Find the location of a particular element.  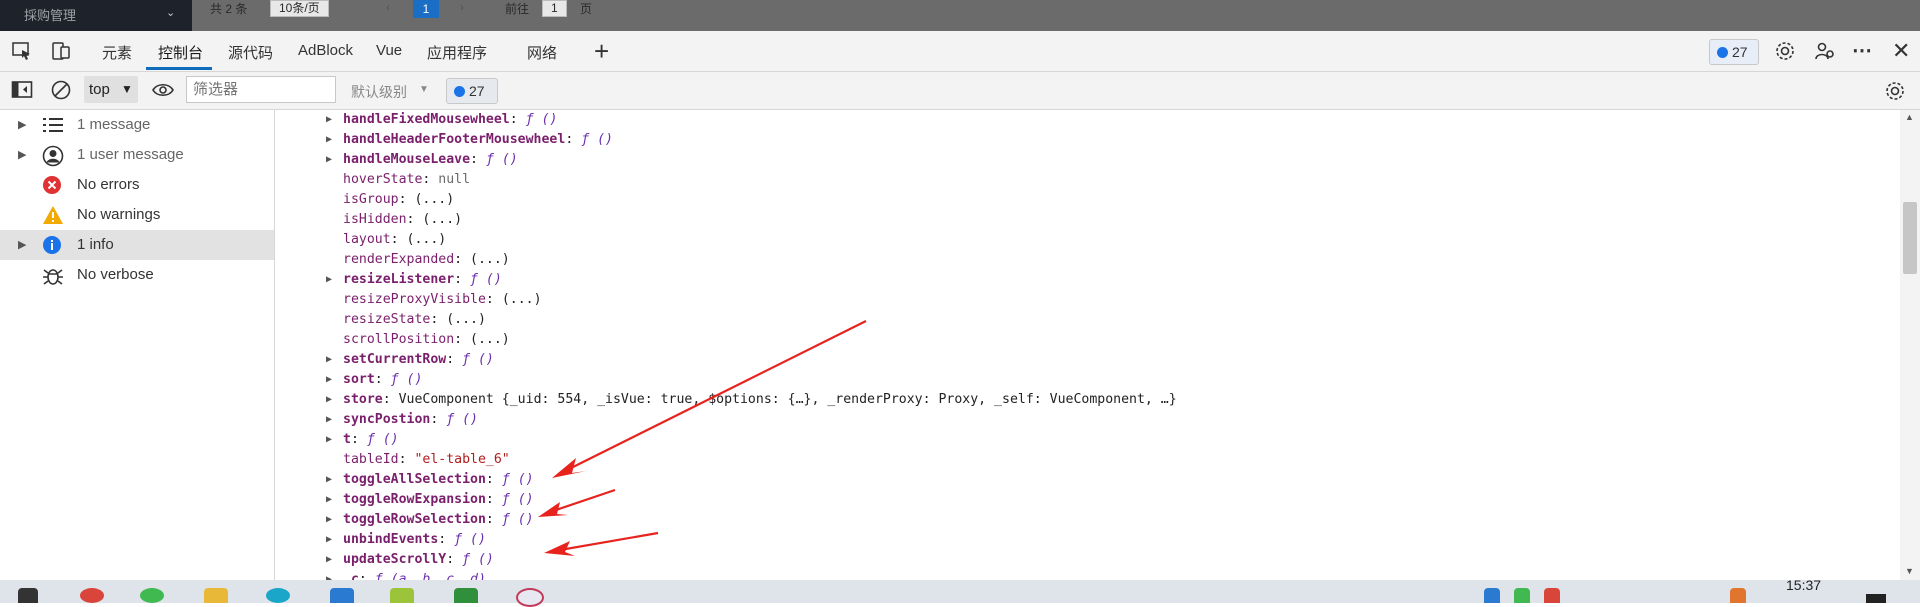

console-property-row: ▶ unbindEvents: ƒ () is located at coordinates (1076, 540).